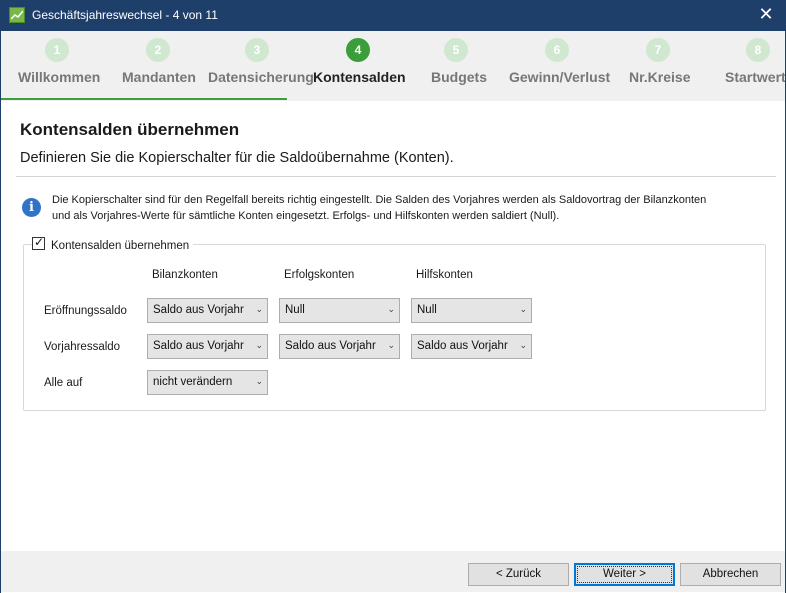  What do you see at coordinates (185, 275) in the screenshot?
I see `column-header-bilanzkonten: Bilanzkonten` at bounding box center [185, 275].